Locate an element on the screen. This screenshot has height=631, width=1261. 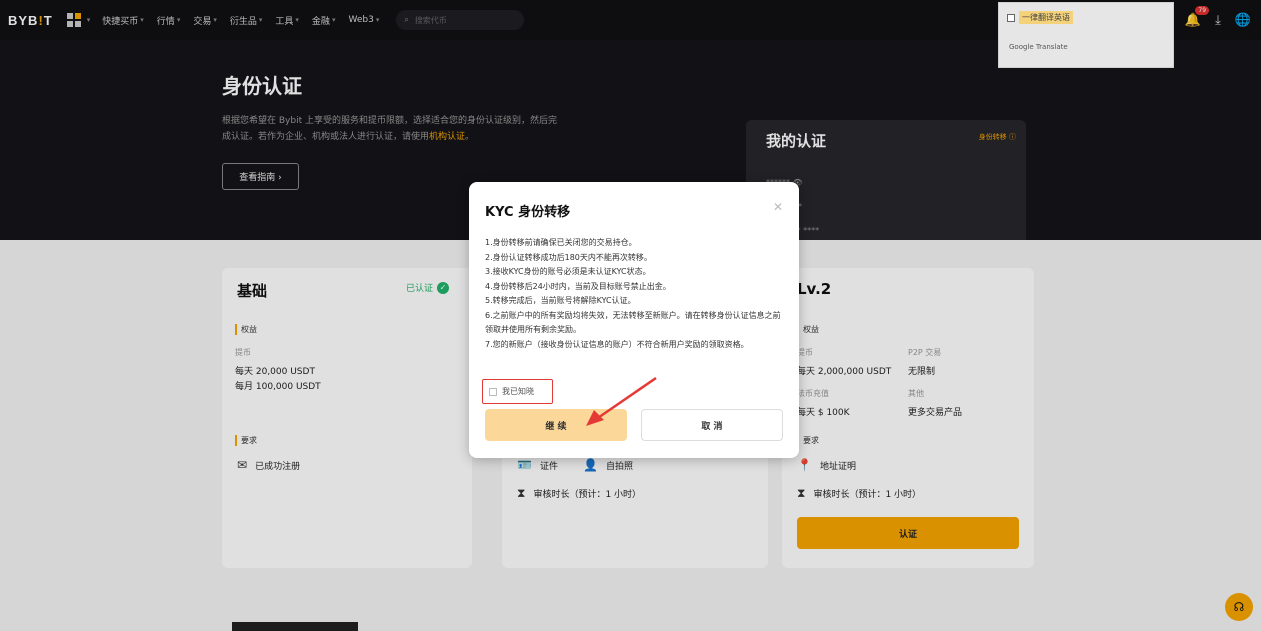
modal-title: KYC 身份转移 is located at coordinates (528, 212).